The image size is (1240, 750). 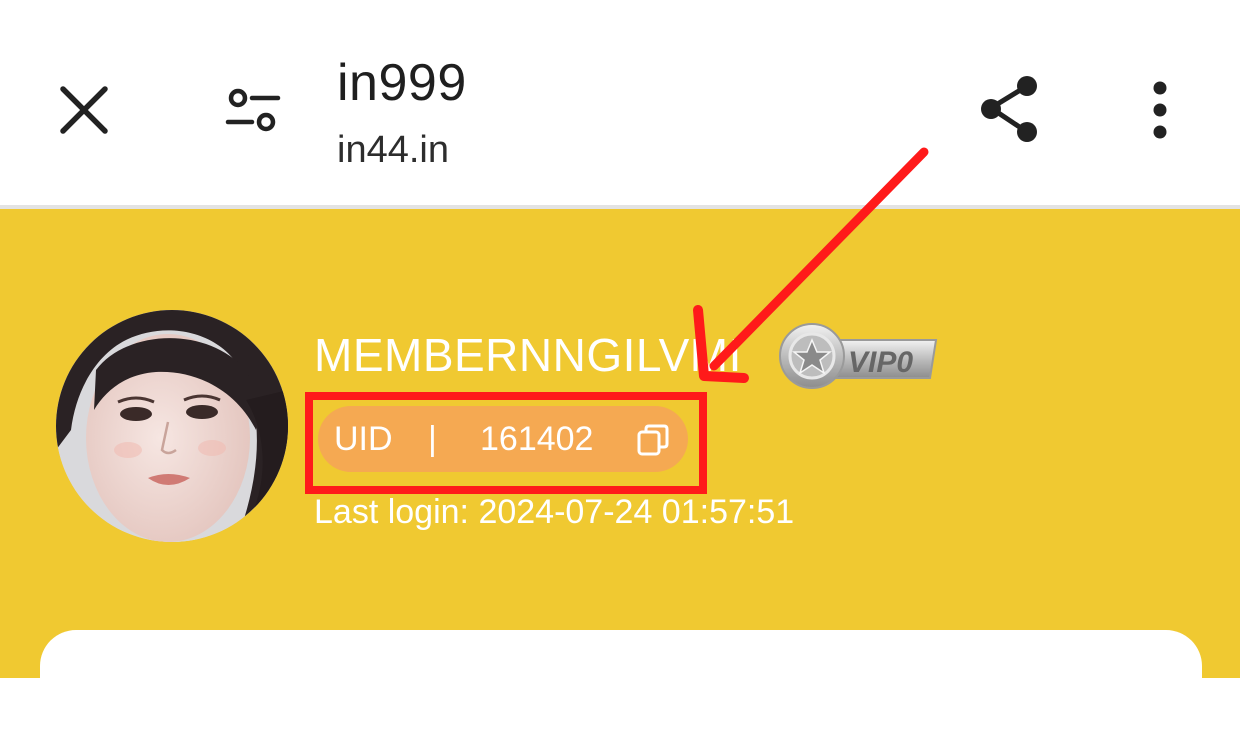 I want to click on uid-pill: UID | 161402, so click(x=503, y=439).